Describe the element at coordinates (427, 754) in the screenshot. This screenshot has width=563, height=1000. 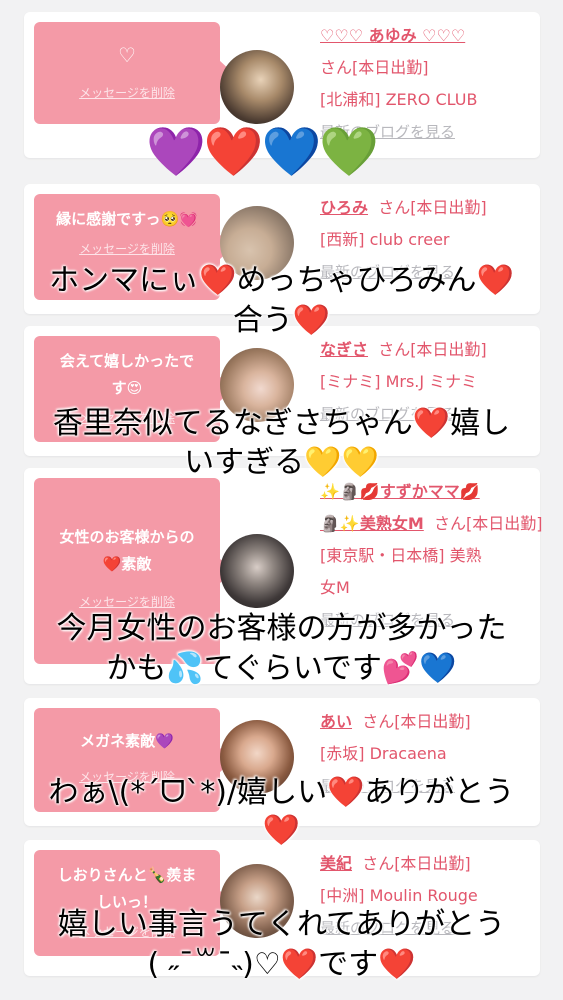
I see `shop-info: [赤坂] Dracaena` at that location.